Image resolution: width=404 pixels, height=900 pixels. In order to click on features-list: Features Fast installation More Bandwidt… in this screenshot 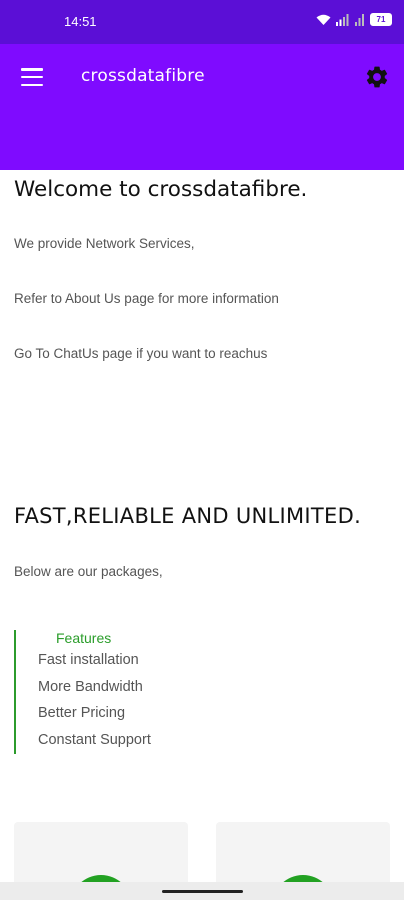, I will do `click(165, 692)`.